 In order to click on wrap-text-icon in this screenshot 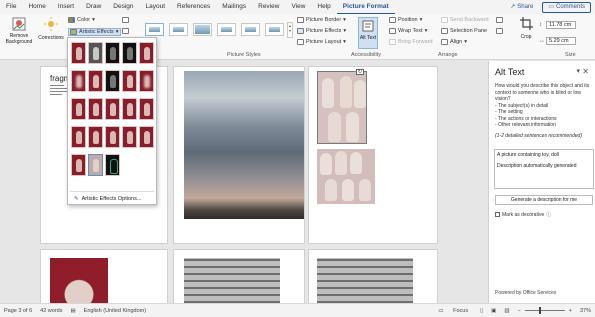, I will do `click(392, 31)`.